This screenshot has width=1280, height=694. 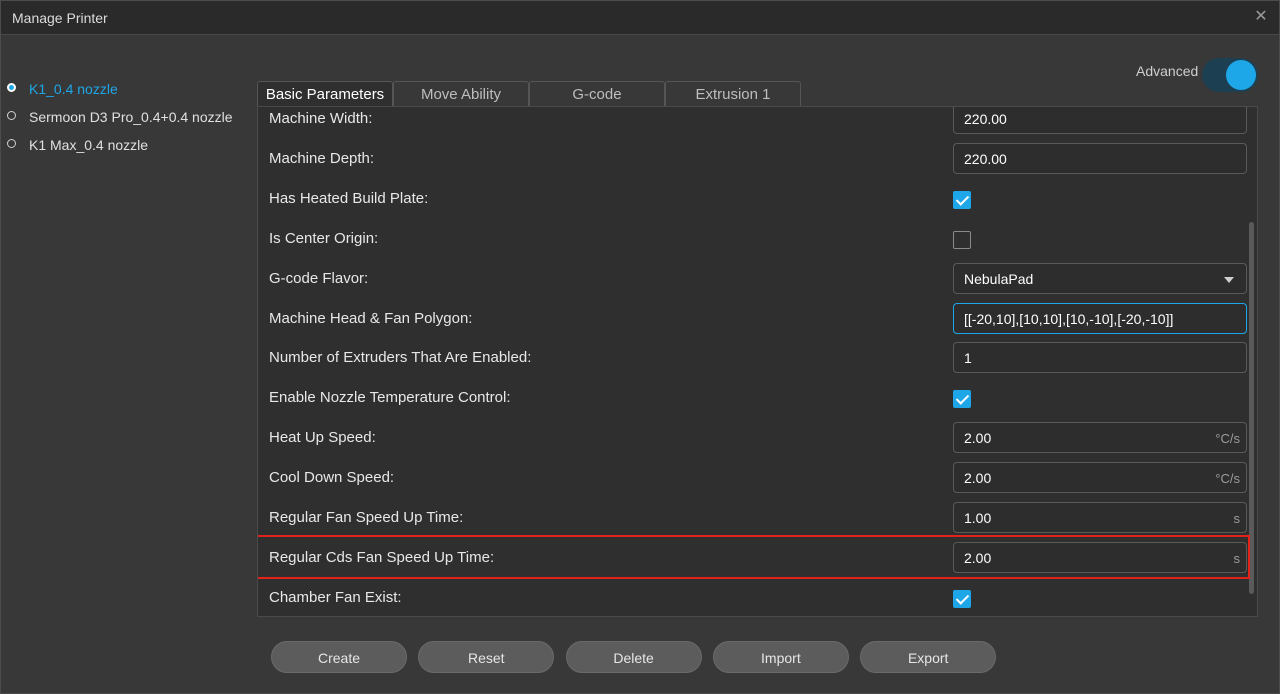 What do you see at coordinates (640, 18) in the screenshot?
I see `title-bar: Manage Printer ✕` at bounding box center [640, 18].